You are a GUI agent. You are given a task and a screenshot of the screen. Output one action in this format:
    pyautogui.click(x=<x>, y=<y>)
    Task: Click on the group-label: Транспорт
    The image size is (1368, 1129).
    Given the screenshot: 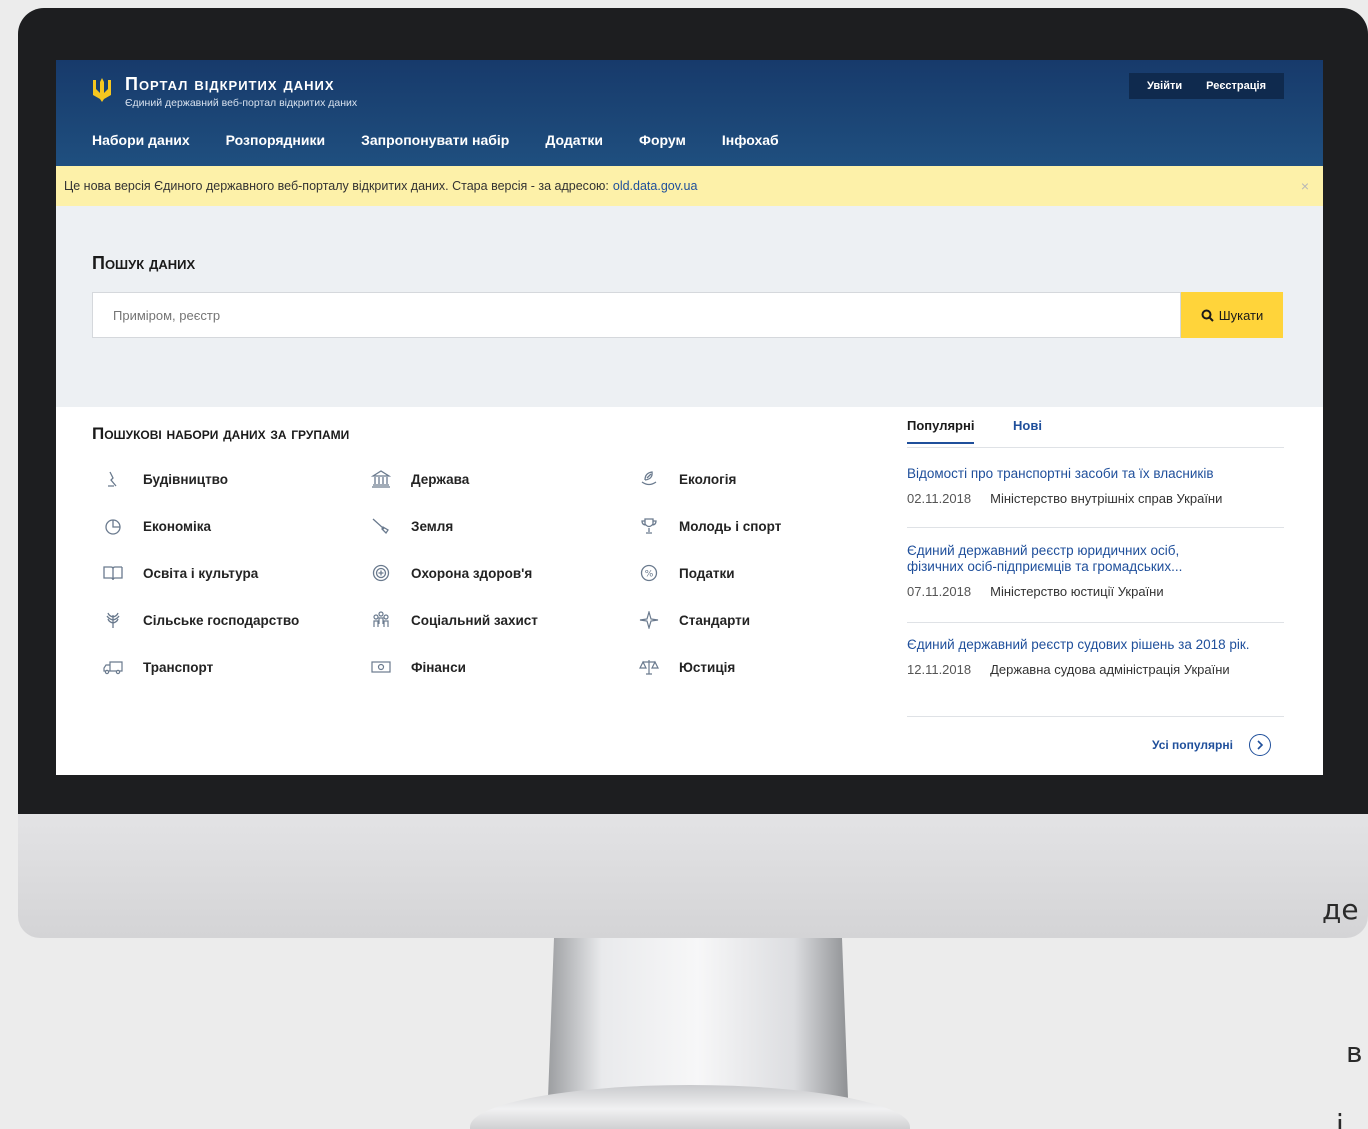 What is the action you would take?
    pyautogui.click(x=178, y=667)
    